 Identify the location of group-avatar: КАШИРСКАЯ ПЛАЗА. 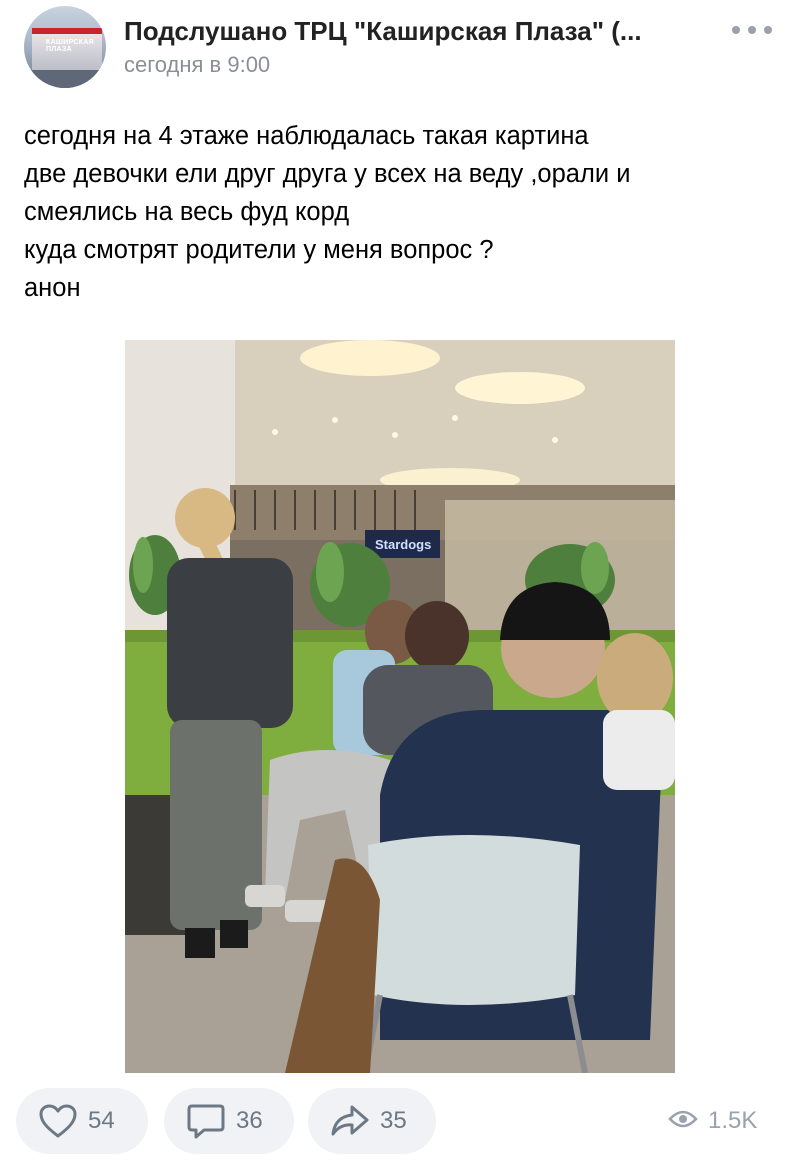
(65, 47).